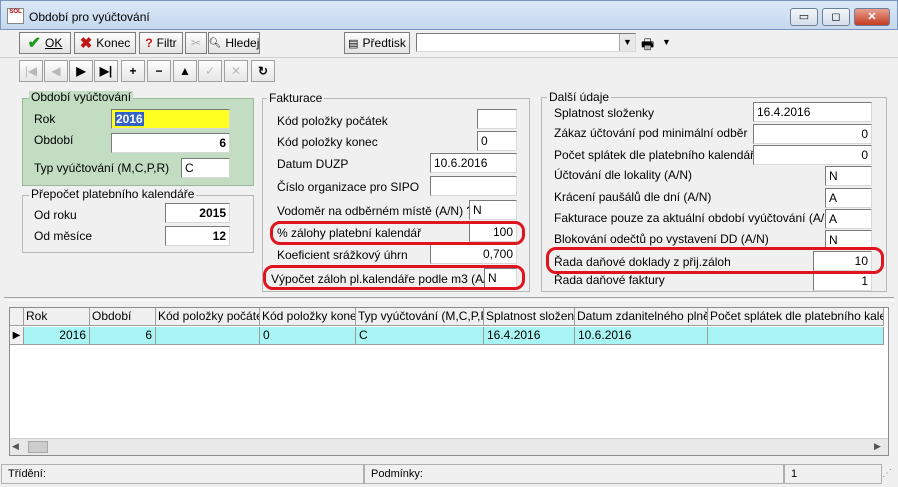 The height and width of the screenshot is (487, 898). Describe the element at coordinates (473, 186) in the screenshot. I see `sipo-input` at that location.